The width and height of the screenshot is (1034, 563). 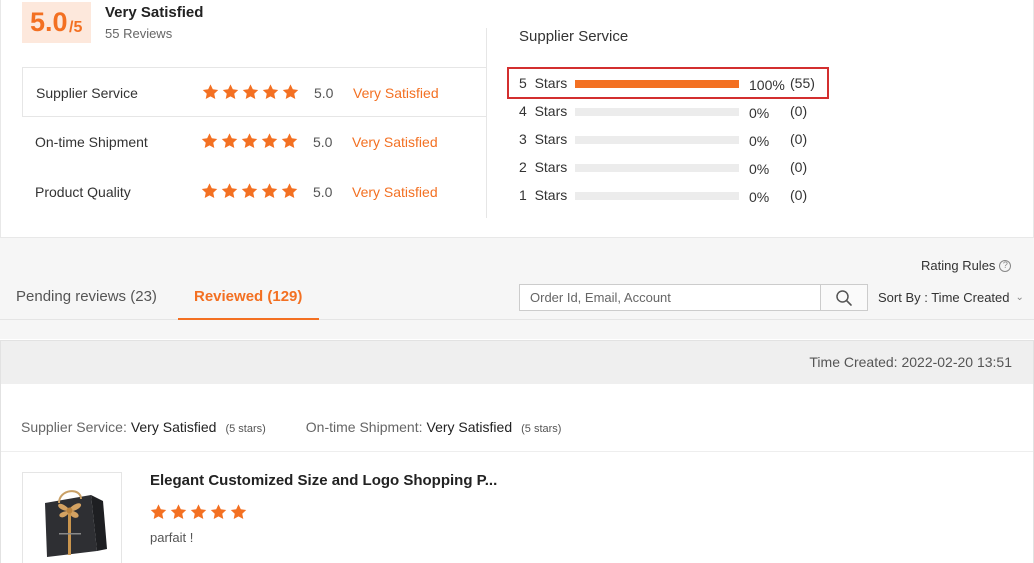 What do you see at coordinates (543, 111) in the screenshot?
I see `distribution-label: 4 Stars` at bounding box center [543, 111].